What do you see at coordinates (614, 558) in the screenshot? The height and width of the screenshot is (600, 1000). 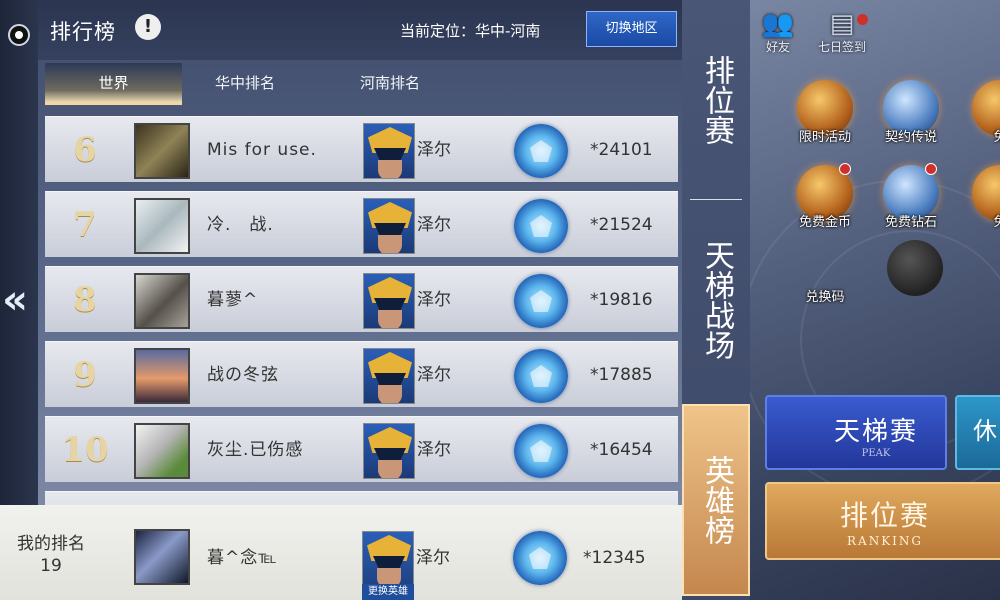 I see `score-value: *12345` at bounding box center [614, 558].